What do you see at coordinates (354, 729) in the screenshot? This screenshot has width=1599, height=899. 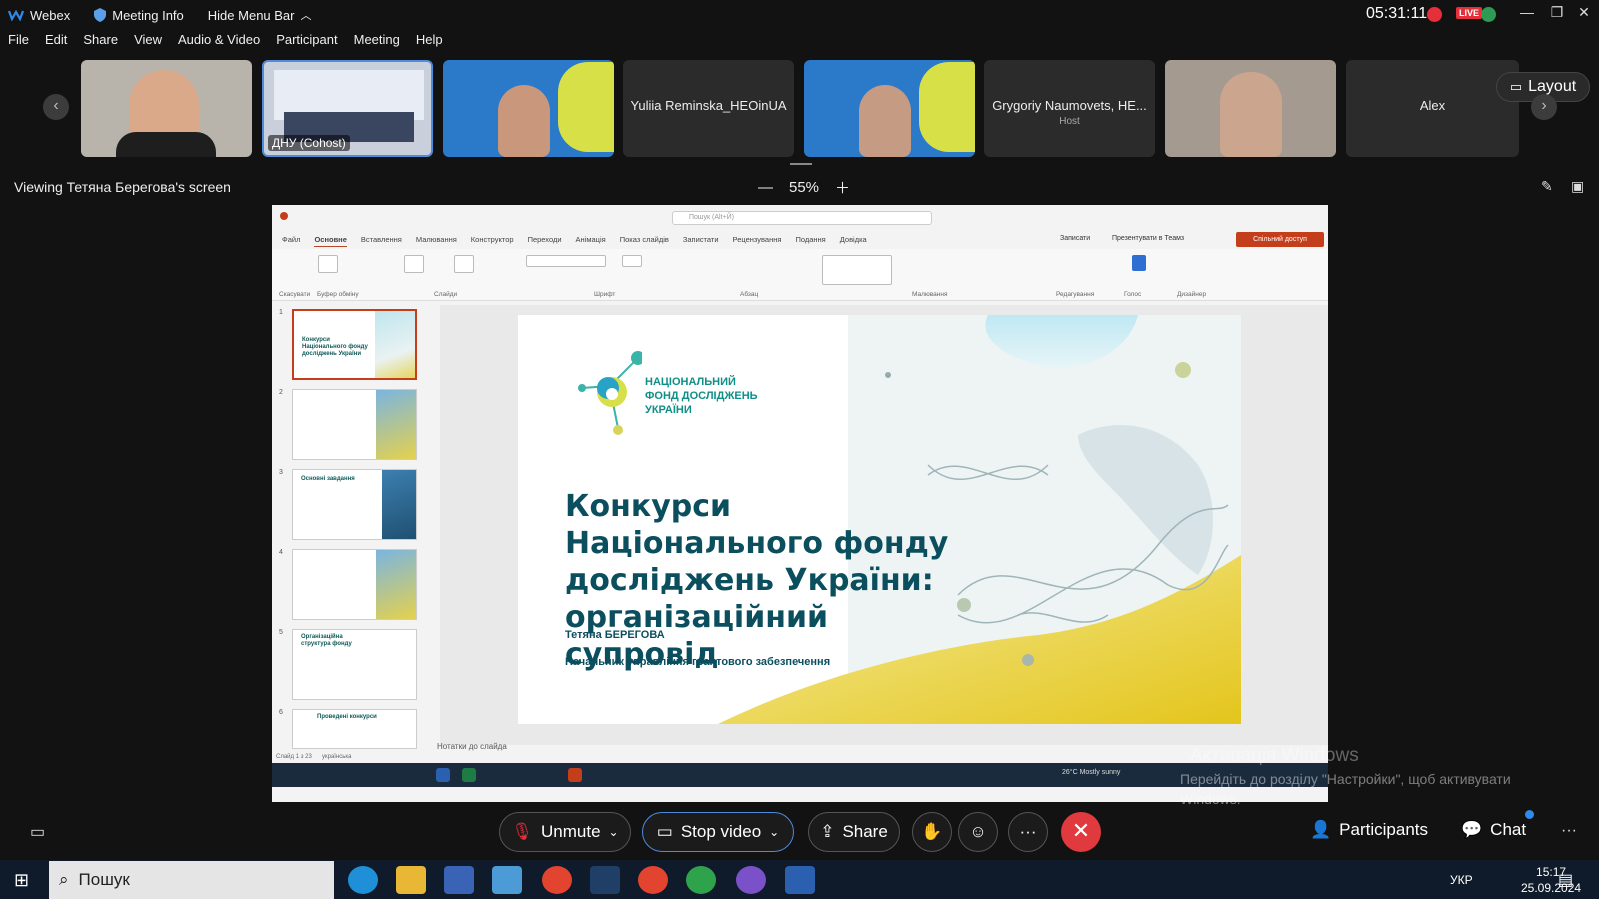 I see `slide-thumbnail: Проведені конкурси` at bounding box center [354, 729].